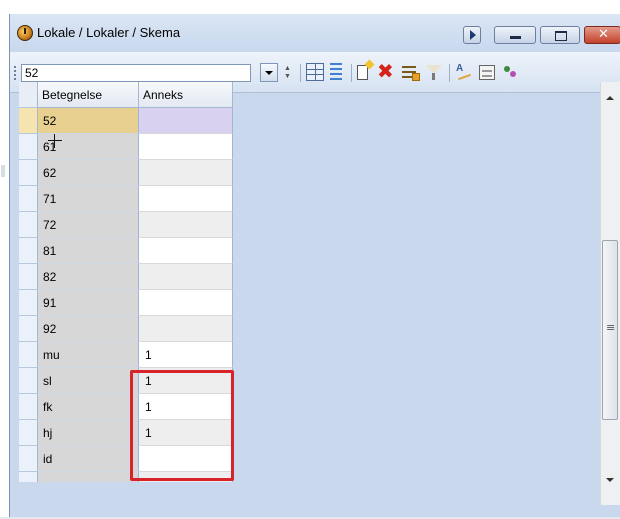  Describe the element at coordinates (386, 71) in the screenshot. I see `delete-icon: ✖` at that location.